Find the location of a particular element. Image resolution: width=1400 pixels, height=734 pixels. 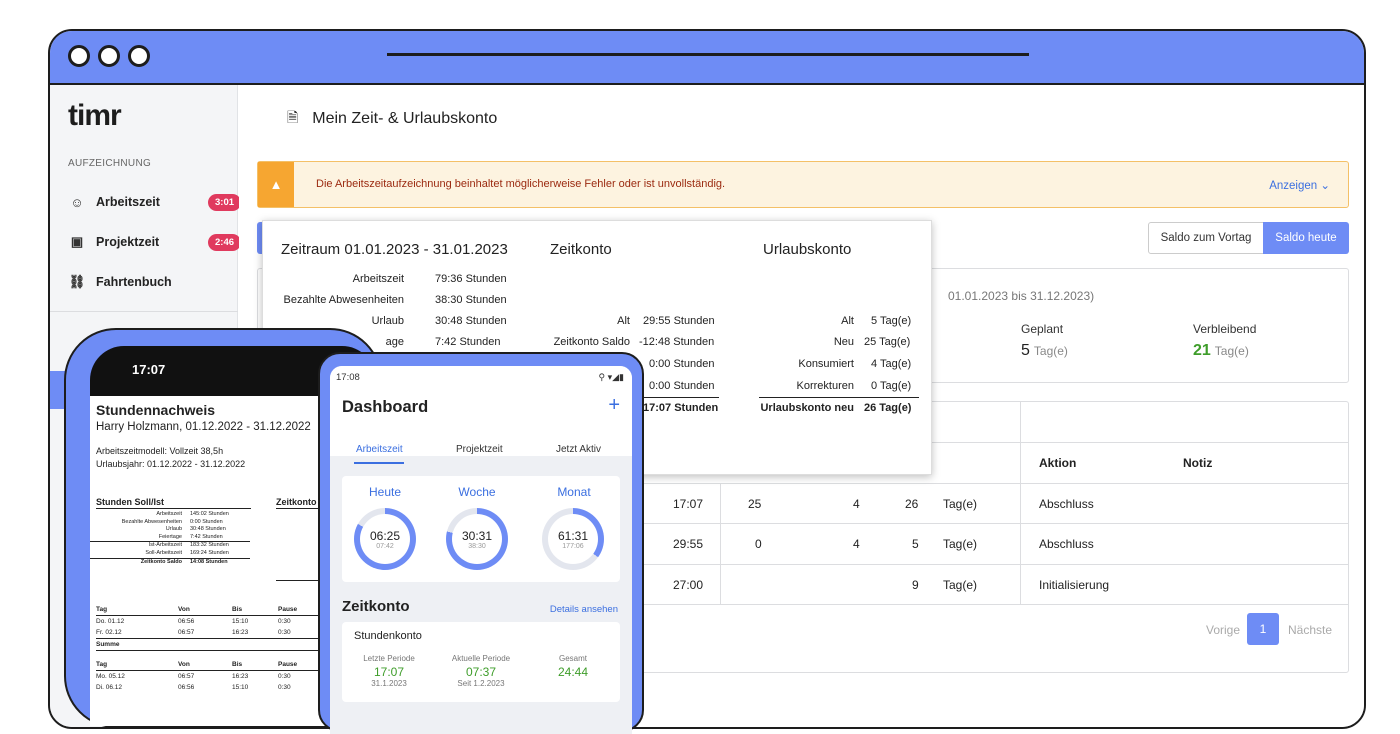

ring-label-heute: Heute is located at coordinates (385, 492).